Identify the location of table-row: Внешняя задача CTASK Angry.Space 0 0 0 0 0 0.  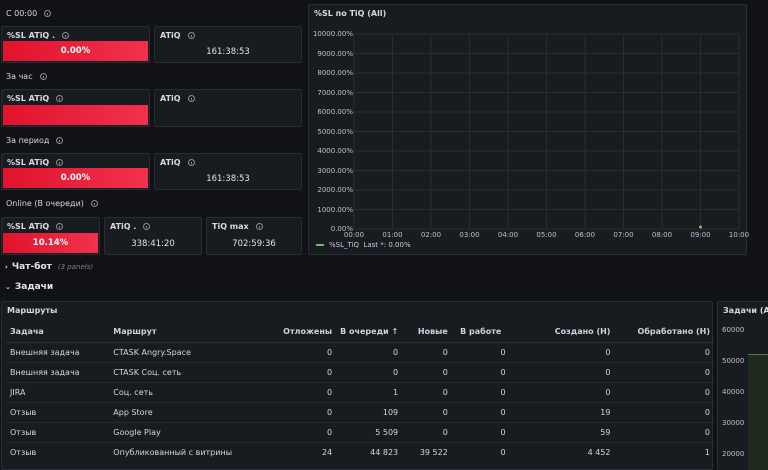
(360, 352).